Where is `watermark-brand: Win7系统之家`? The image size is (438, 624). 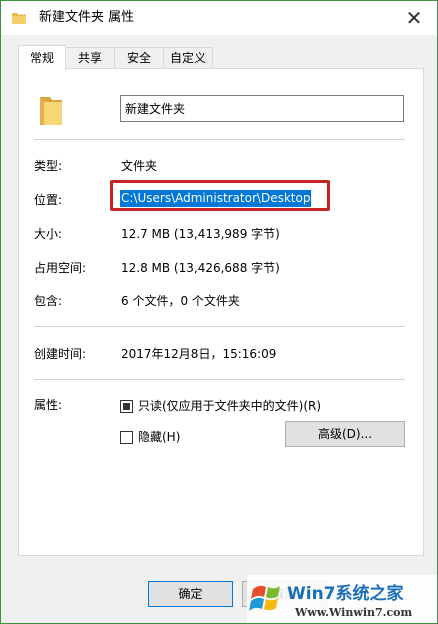
watermark-brand: Win7系统之家 is located at coordinates (345, 593).